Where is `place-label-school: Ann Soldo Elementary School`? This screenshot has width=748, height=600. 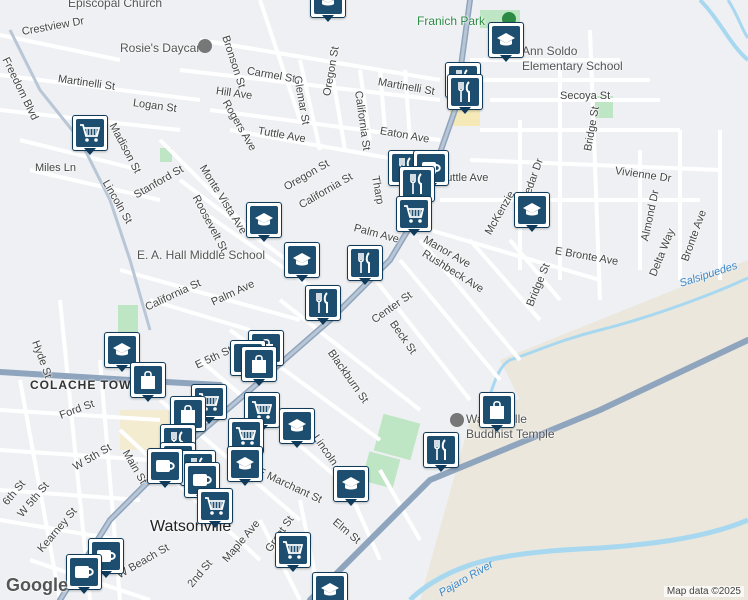
place-label-school: Ann Soldo Elementary School is located at coordinates (572, 59).